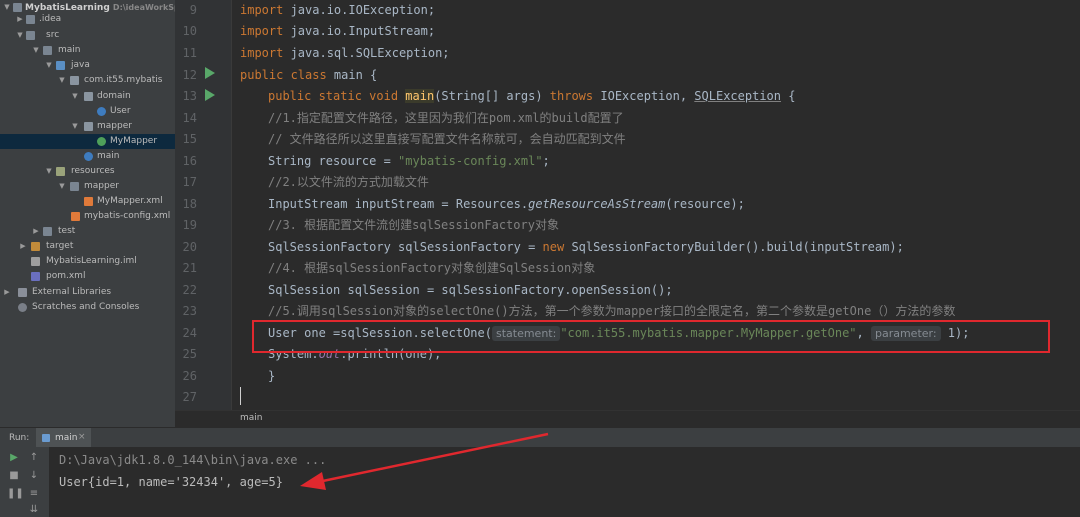  I want to click on tree-item-mybatis-config: mybatis-config.xml, so click(87, 216).